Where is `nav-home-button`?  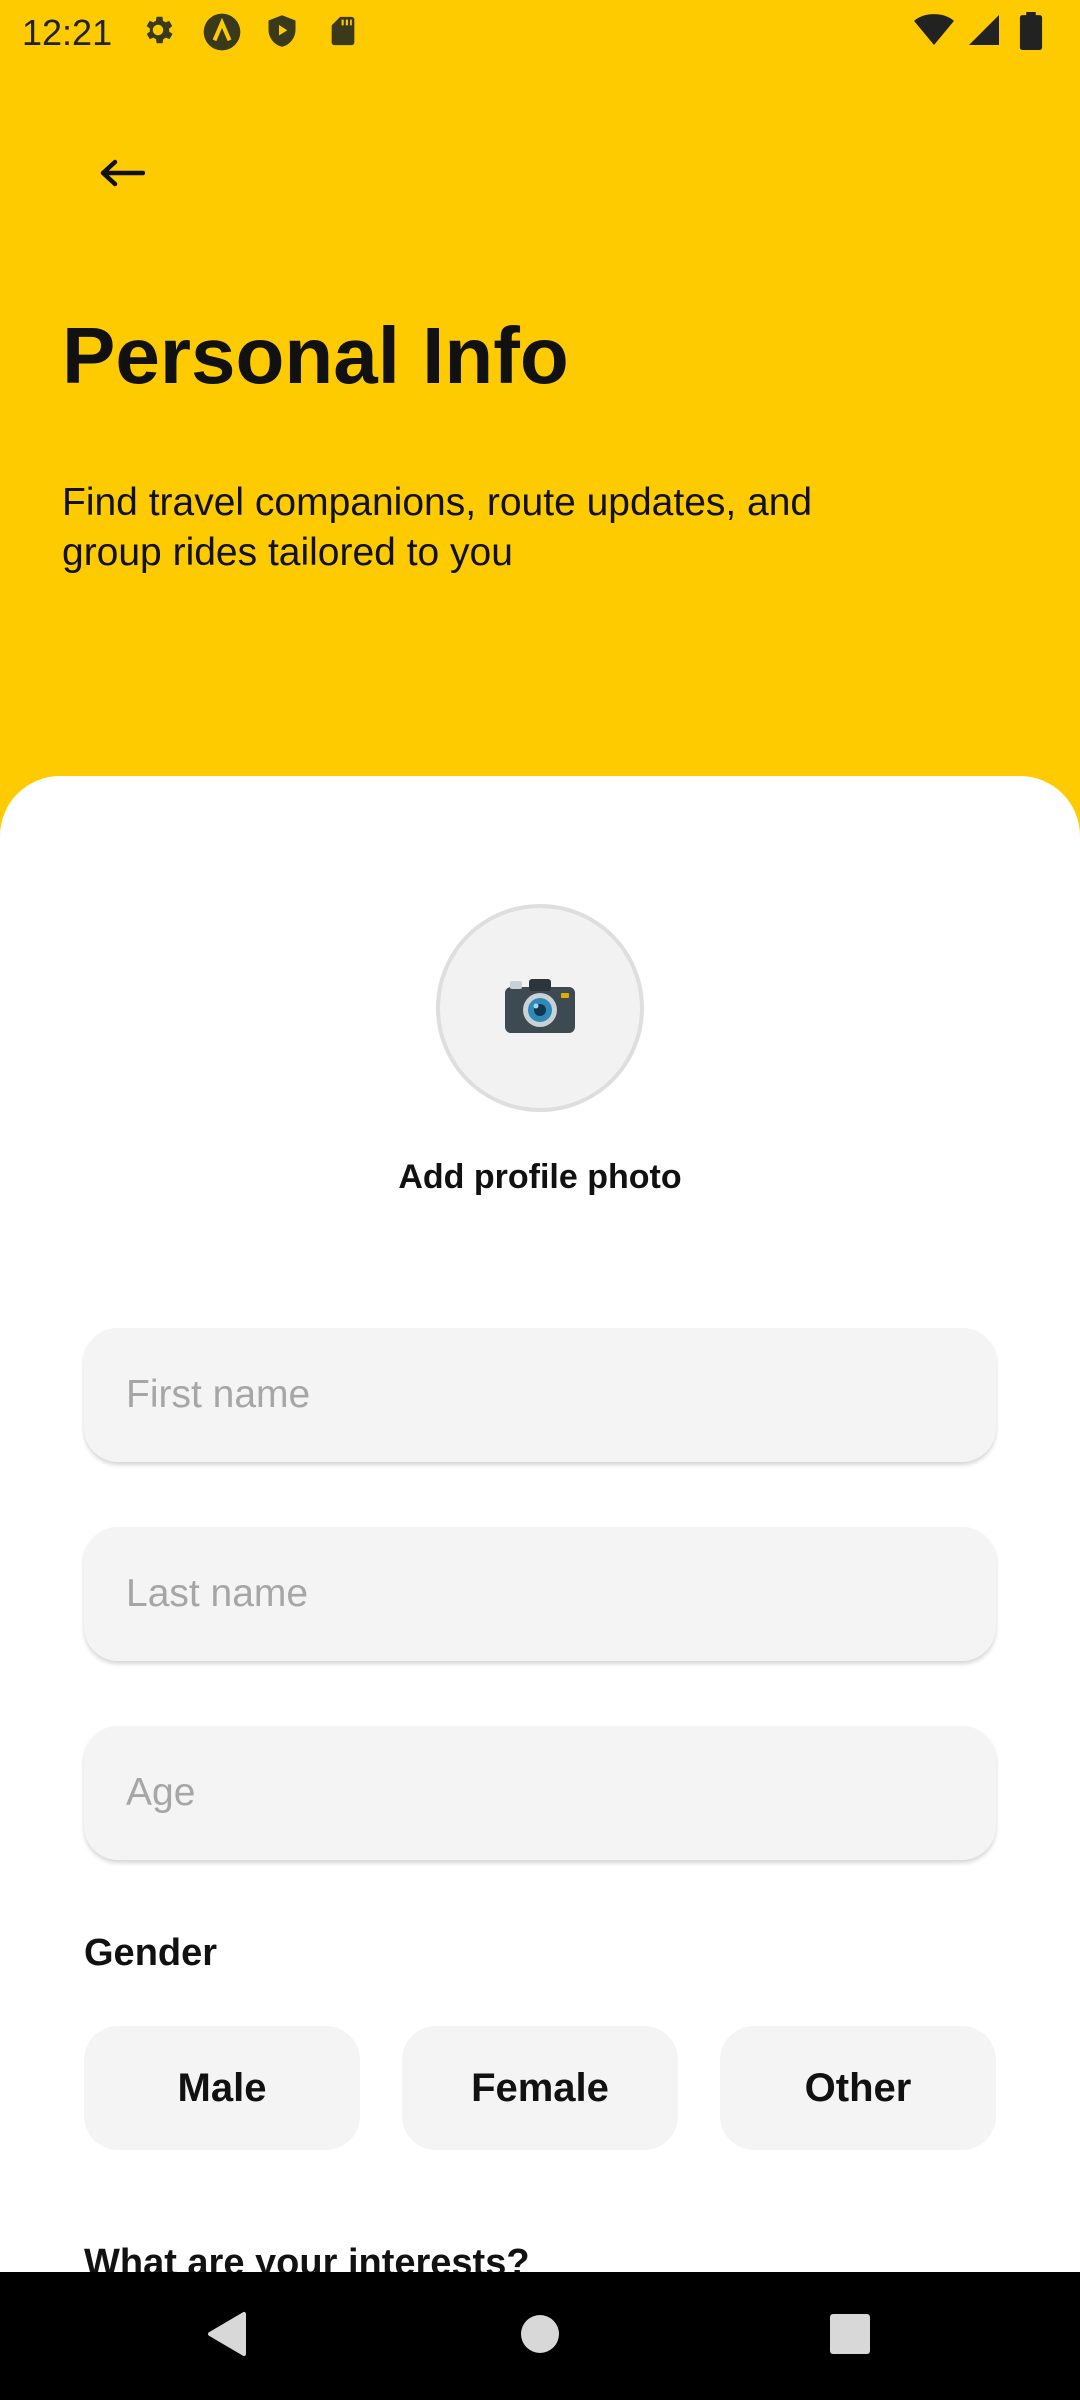 nav-home-button is located at coordinates (540, 2336).